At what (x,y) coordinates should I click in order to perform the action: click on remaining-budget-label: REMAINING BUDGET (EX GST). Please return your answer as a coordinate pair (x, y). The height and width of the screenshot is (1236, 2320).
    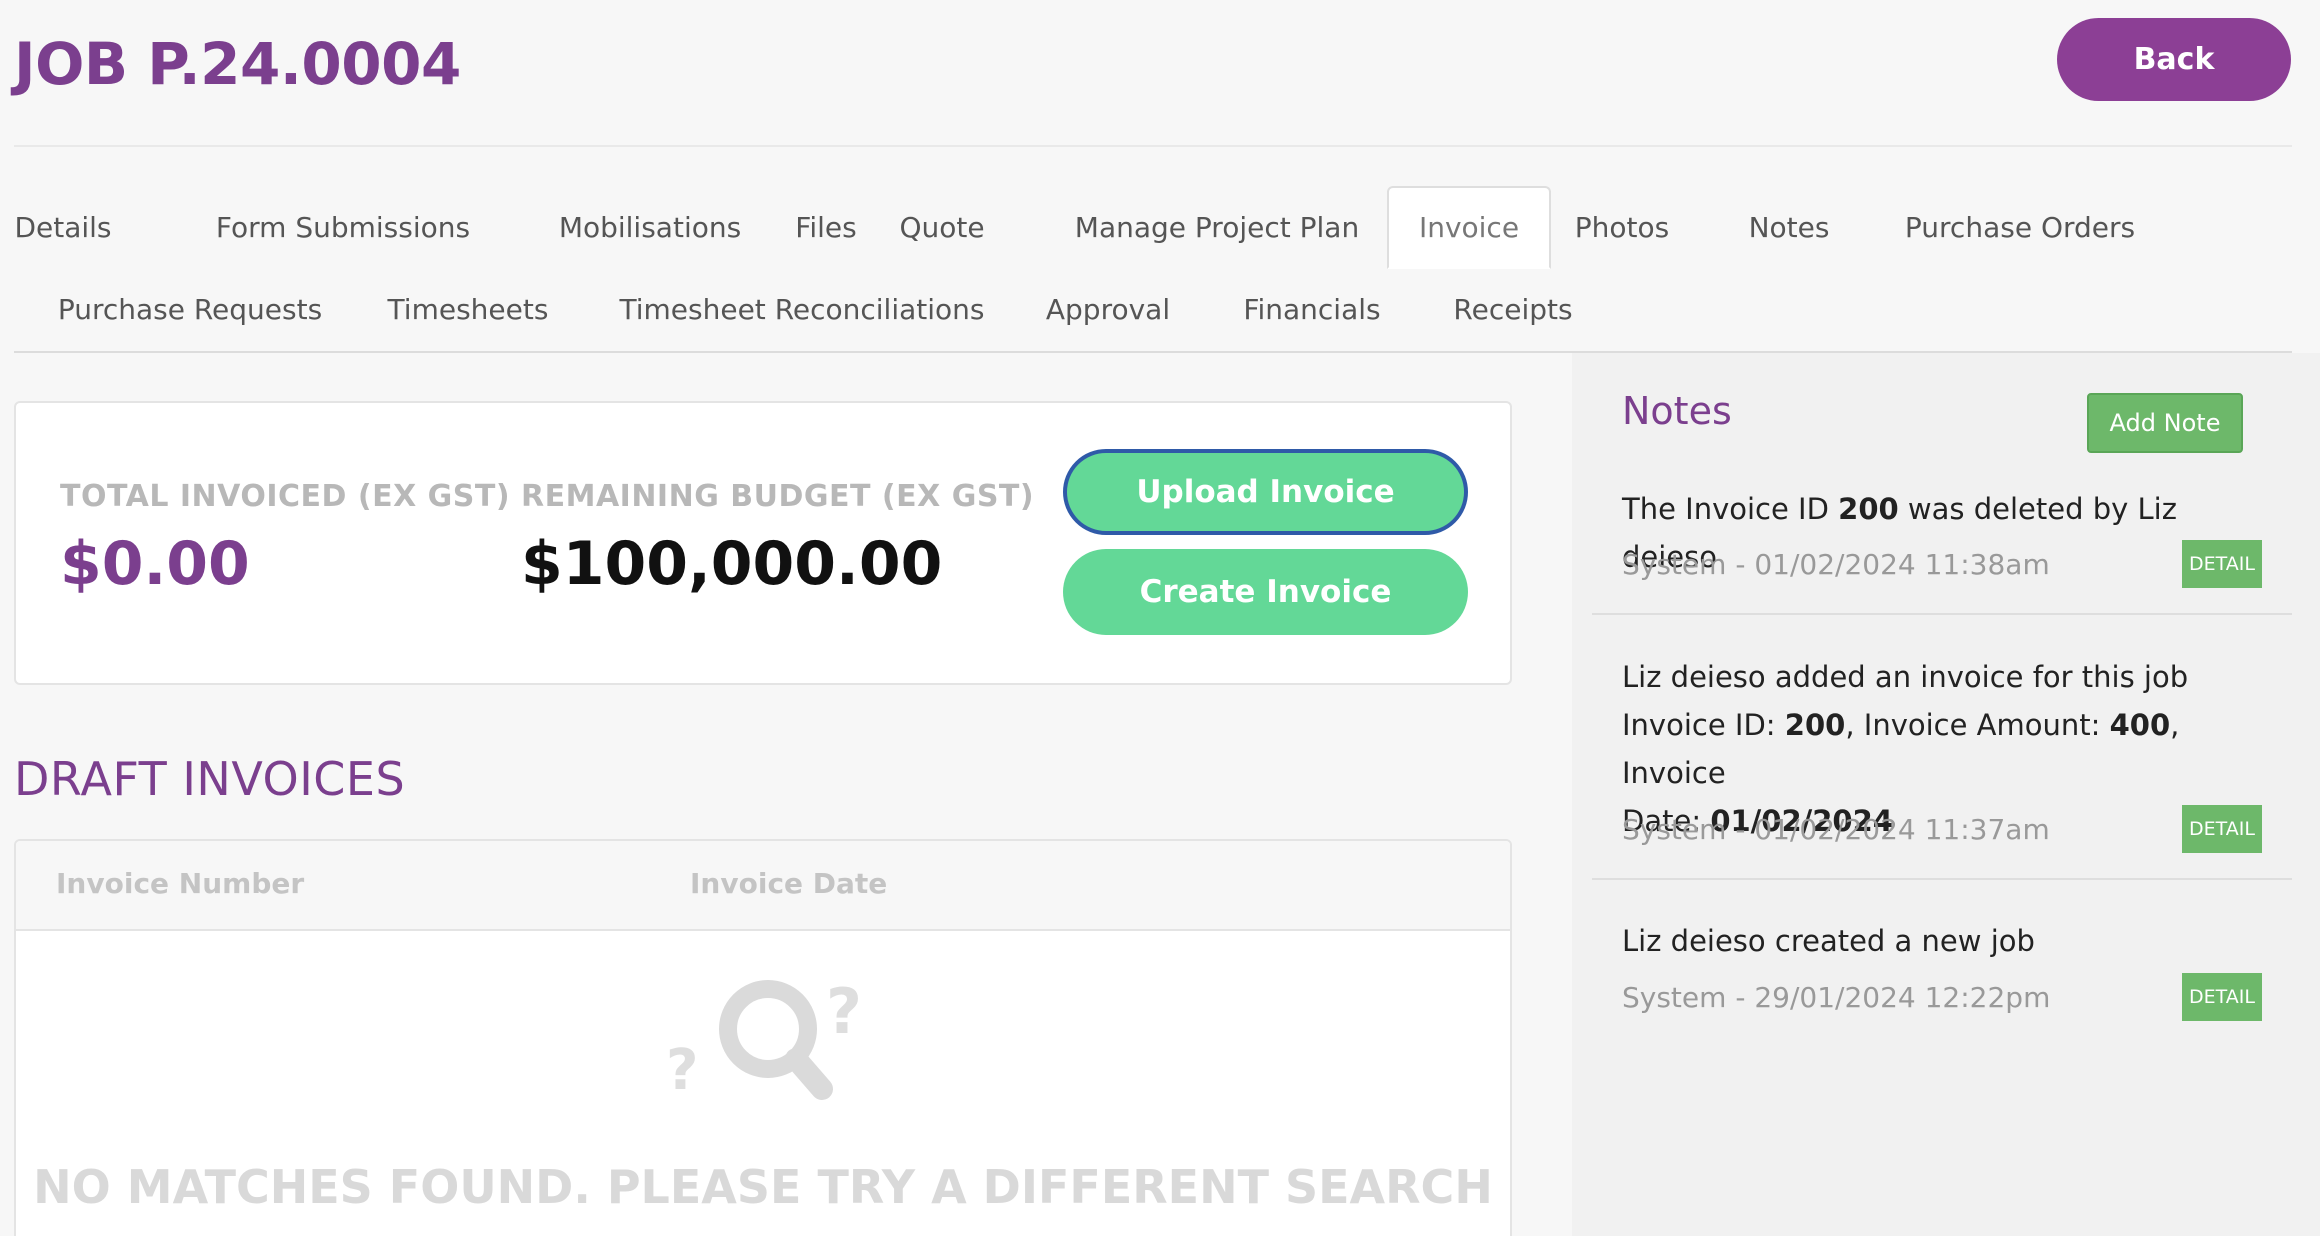
    Looking at the image, I should click on (778, 496).